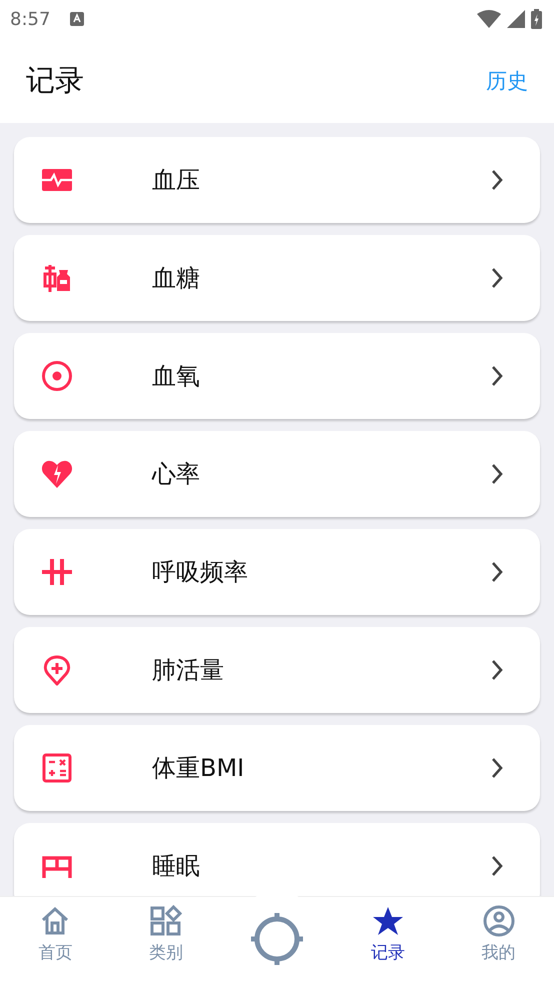 The height and width of the screenshot is (984, 554). Describe the element at coordinates (277, 670) in the screenshot. I see `record-card: 肺活量` at that location.